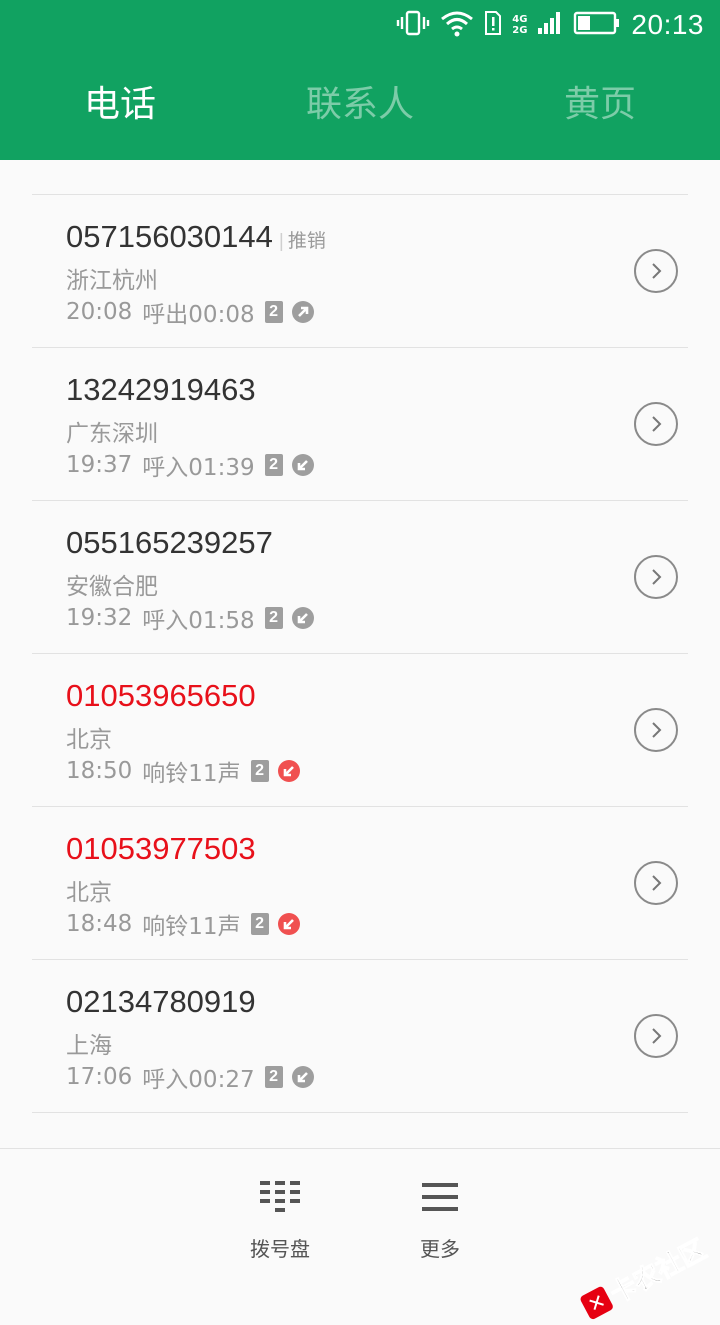  I want to click on call-log-row: 01053965650 北京 18:50 响铃11声 2, so click(360, 729).